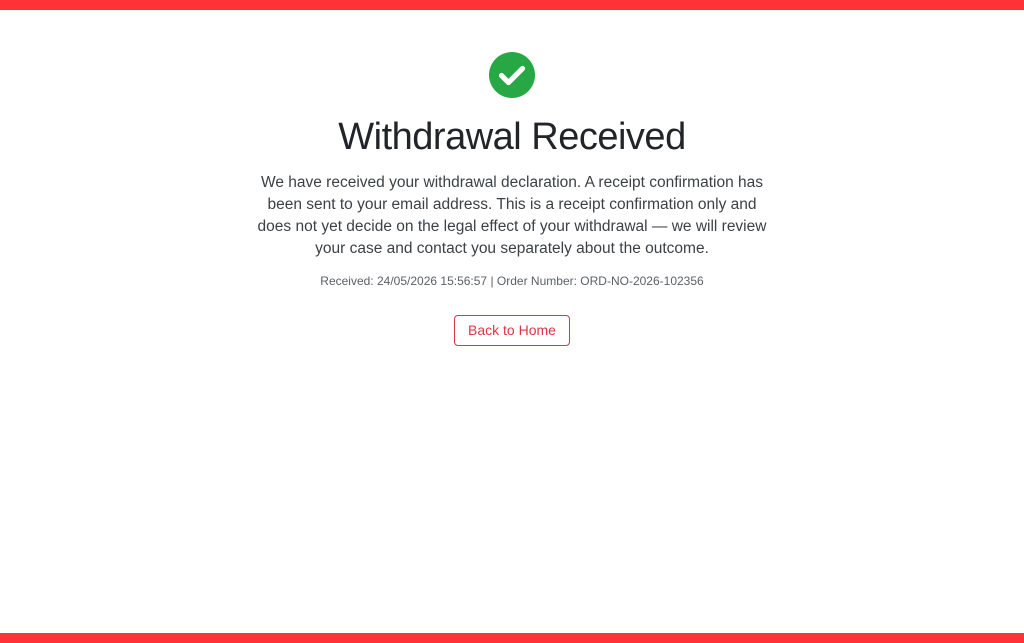  What do you see at coordinates (347, 281) in the screenshot?
I see `received-label: Received:` at bounding box center [347, 281].